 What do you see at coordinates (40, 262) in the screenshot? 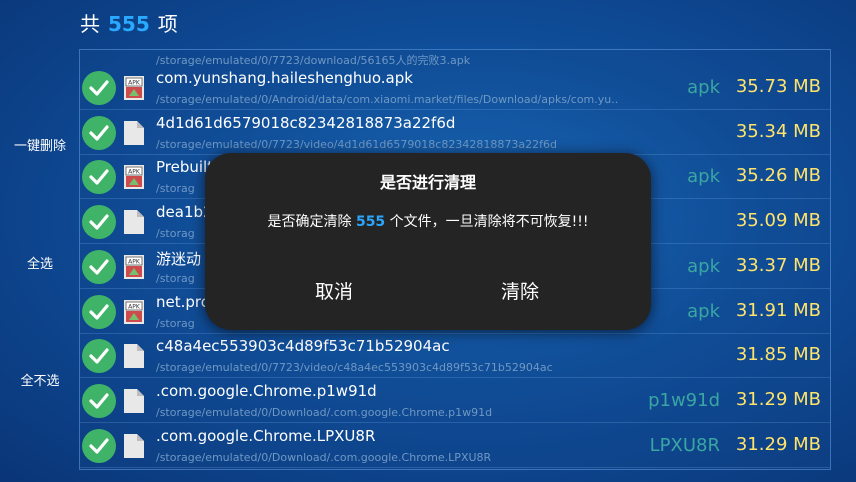
I see `select-all-button: 全选` at bounding box center [40, 262].